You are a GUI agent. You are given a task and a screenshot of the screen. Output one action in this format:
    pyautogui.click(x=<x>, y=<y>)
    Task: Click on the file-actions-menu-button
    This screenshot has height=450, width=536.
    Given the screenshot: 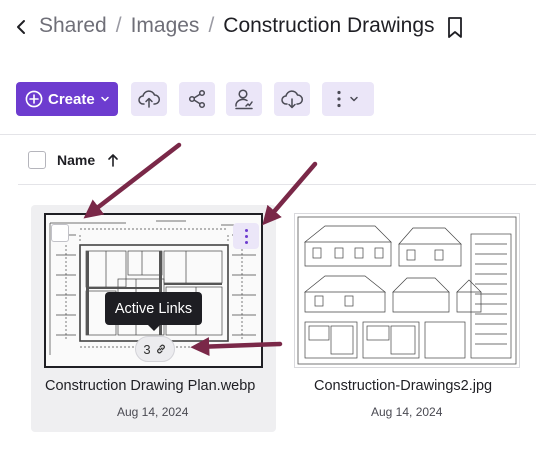 What is the action you would take?
    pyautogui.click(x=246, y=236)
    